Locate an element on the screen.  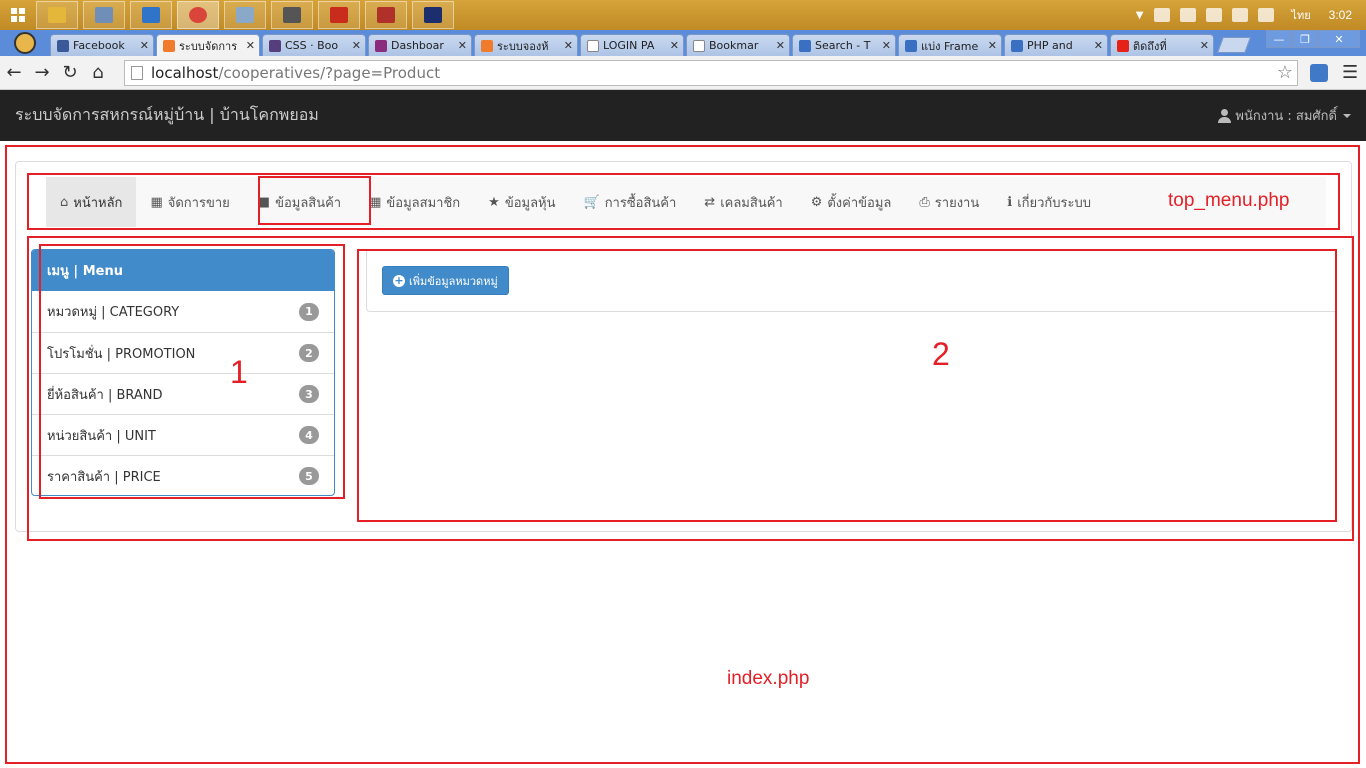
top-menu-label: รายงาน is located at coordinates (957, 203).